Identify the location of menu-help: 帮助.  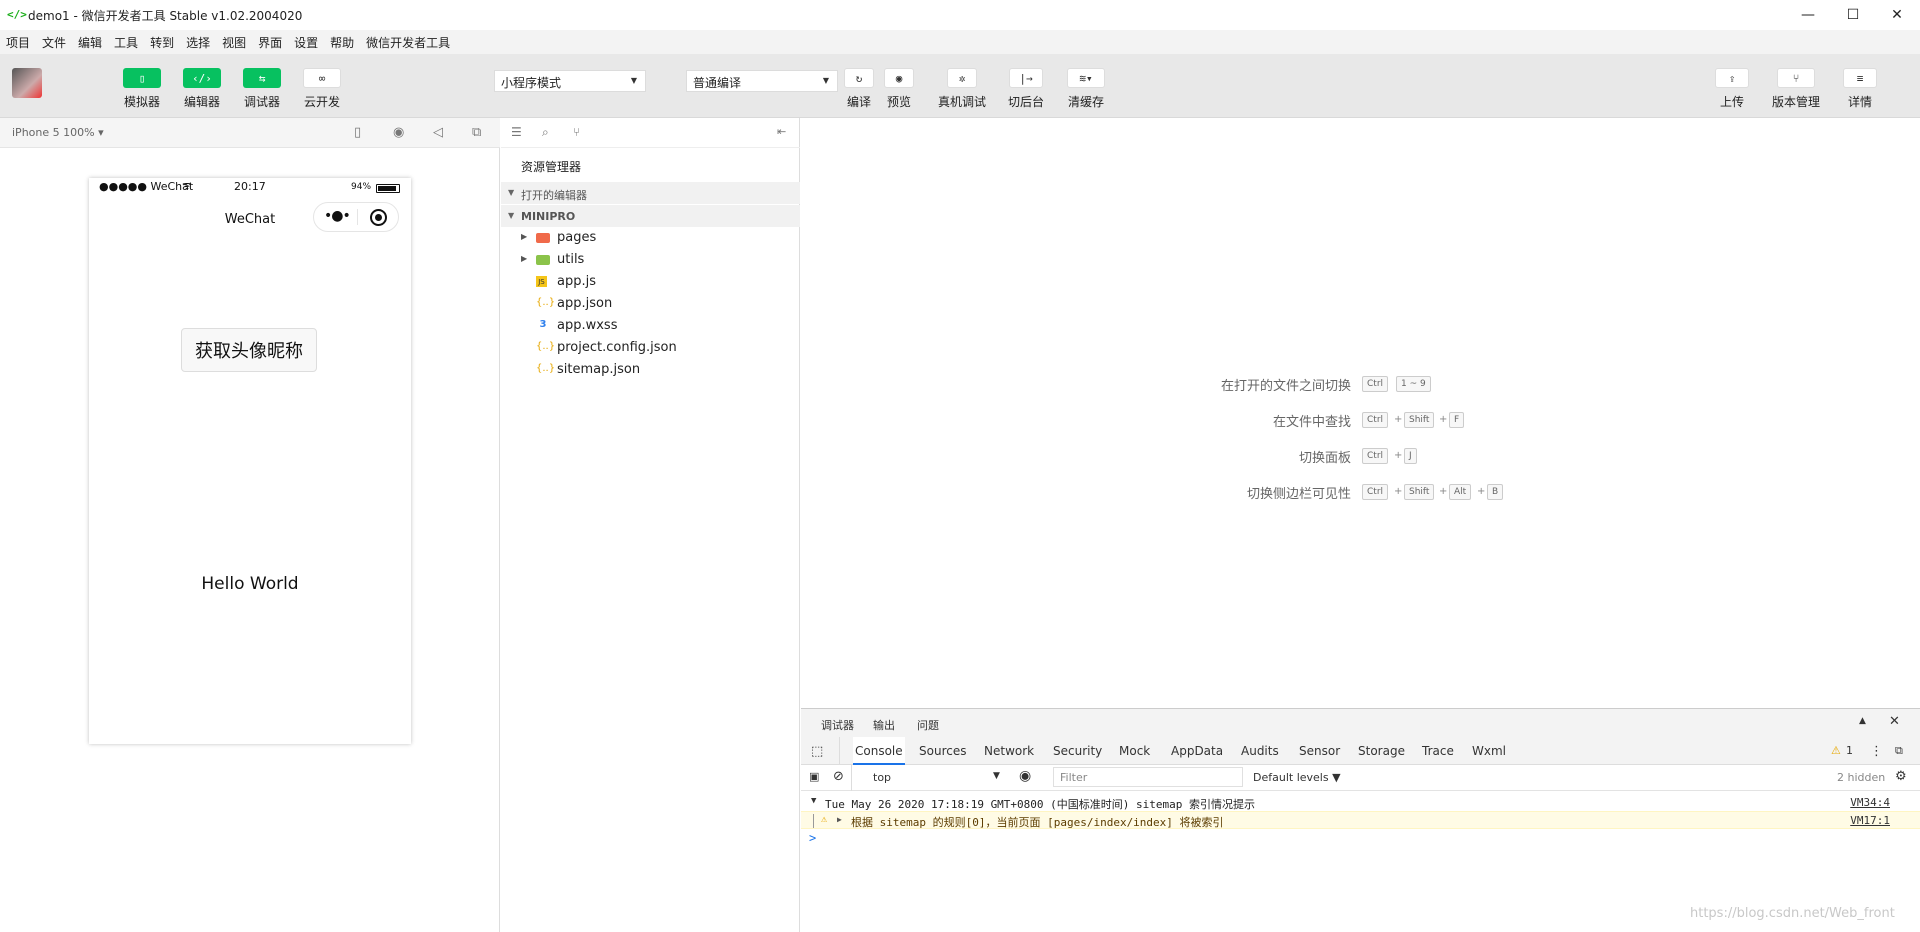
(342, 42).